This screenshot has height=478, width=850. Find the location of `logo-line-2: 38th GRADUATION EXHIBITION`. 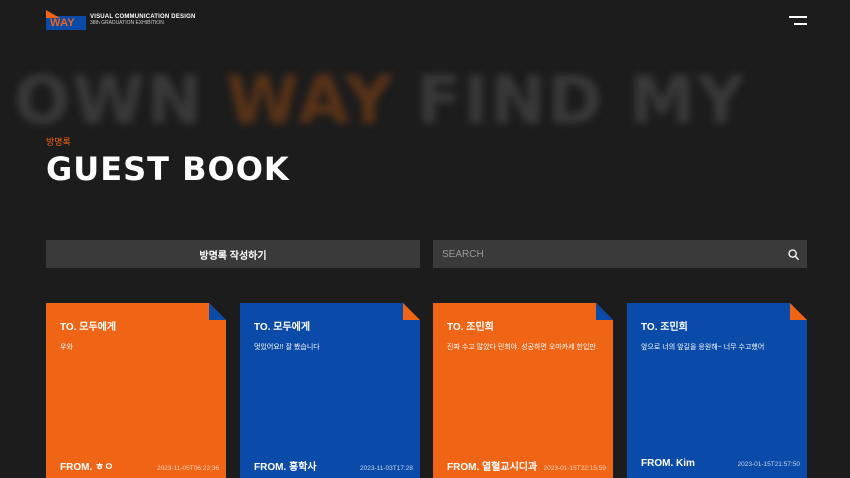

logo-line-2: 38th GRADUATION EXHIBITION is located at coordinates (127, 22).